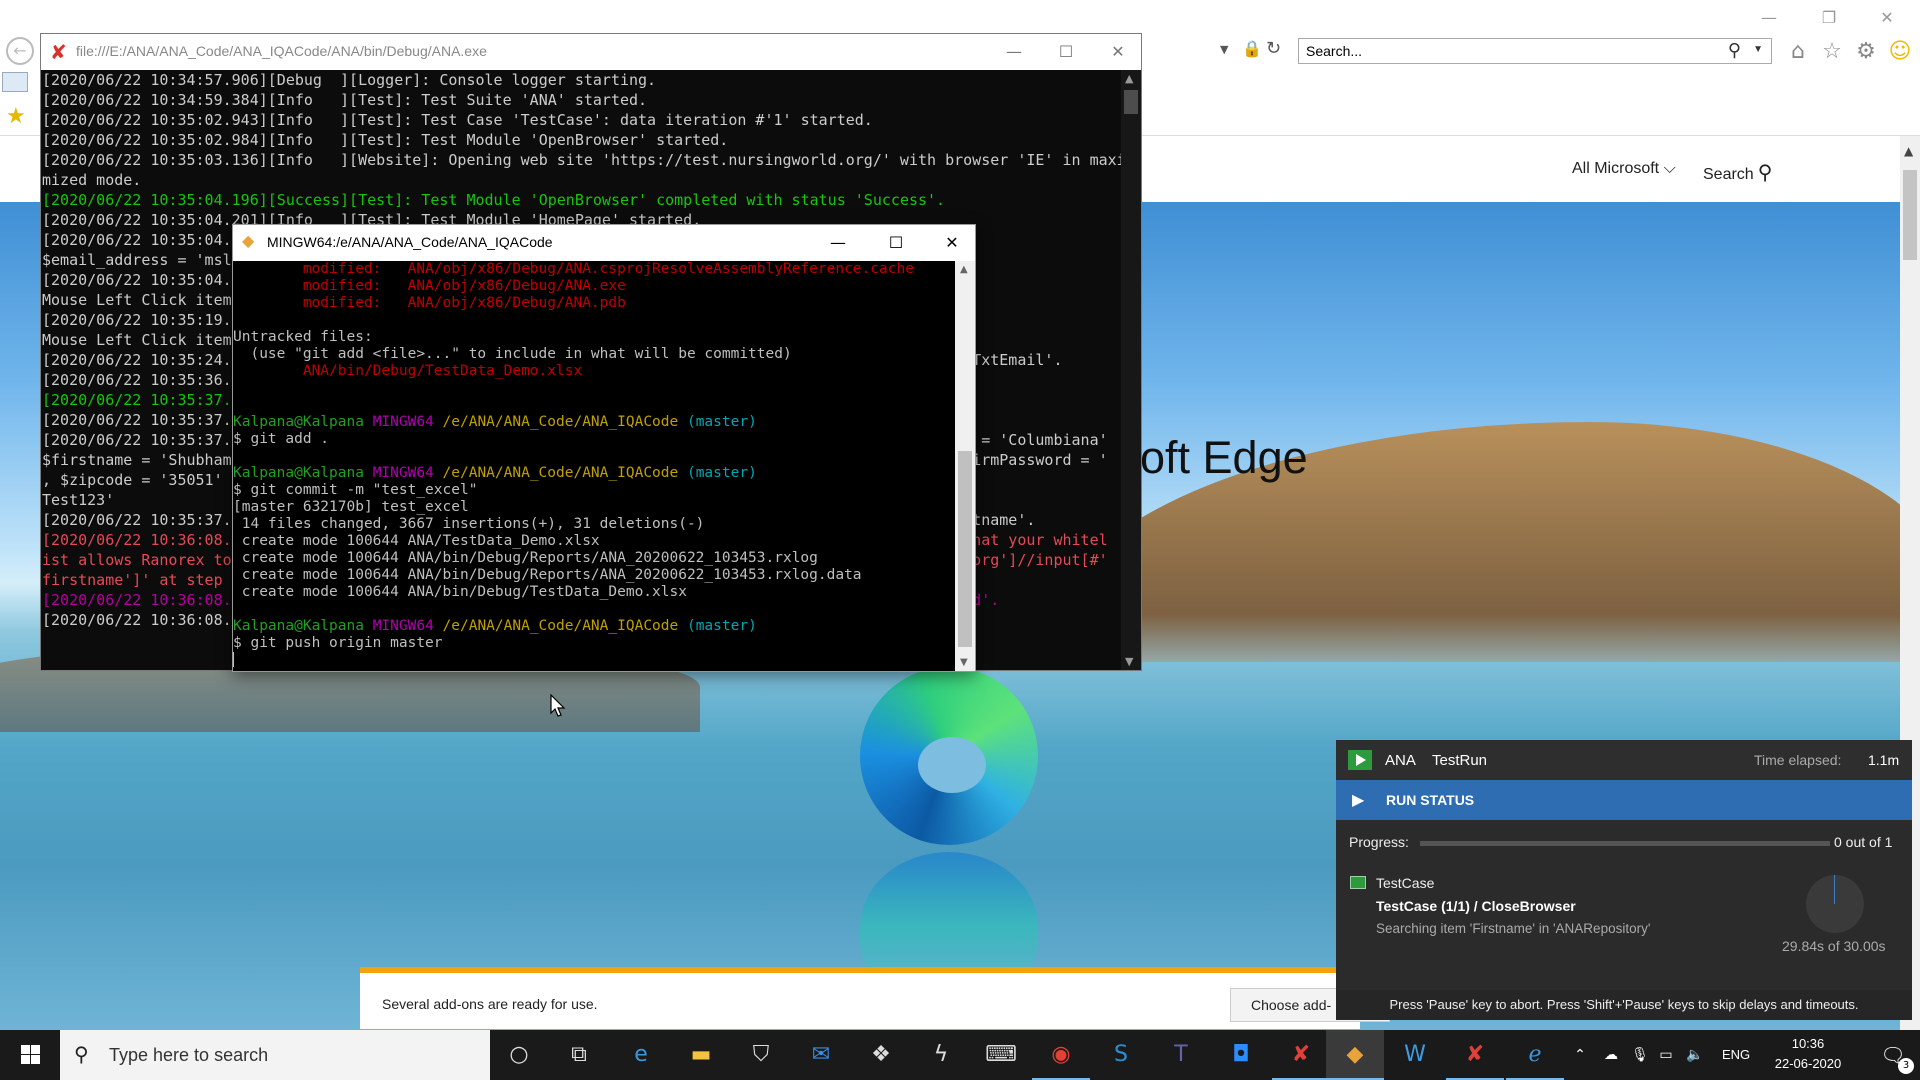 The width and height of the screenshot is (1920, 1080). Describe the element at coordinates (1798, 760) in the screenshot. I see `time-elapsed-label: Time elapsed:` at that location.